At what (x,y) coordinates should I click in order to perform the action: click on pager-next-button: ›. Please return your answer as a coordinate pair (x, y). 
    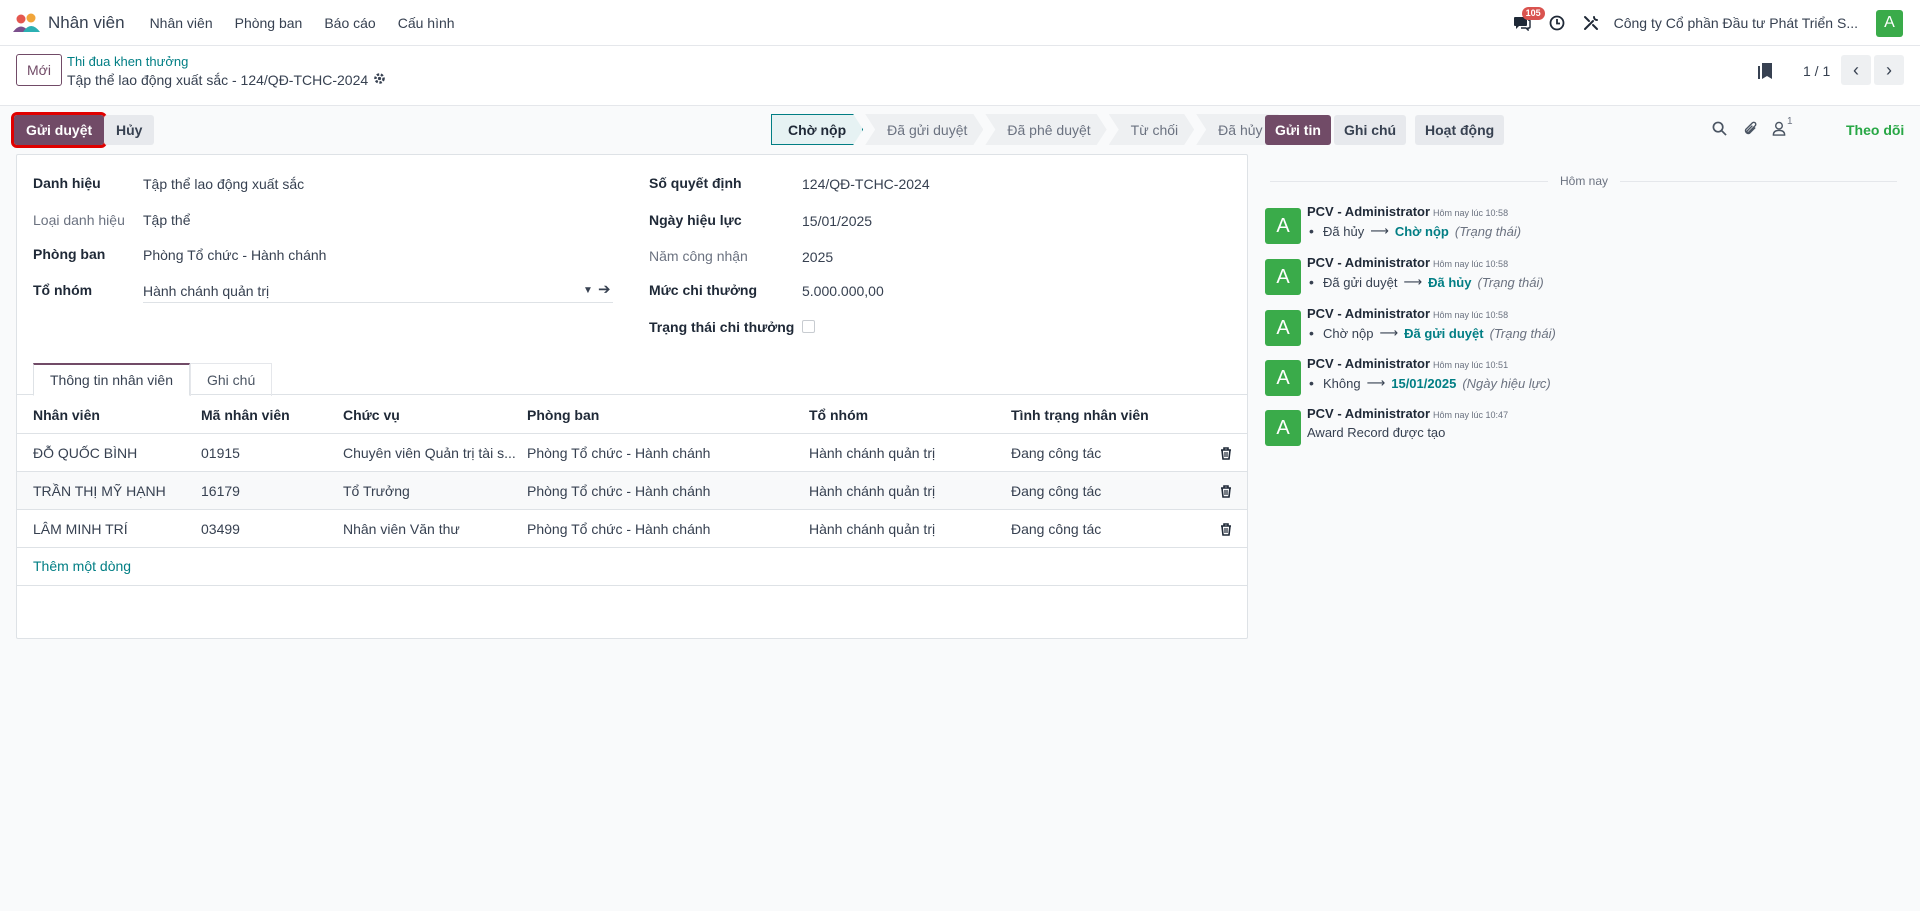
    Looking at the image, I should click on (1889, 70).